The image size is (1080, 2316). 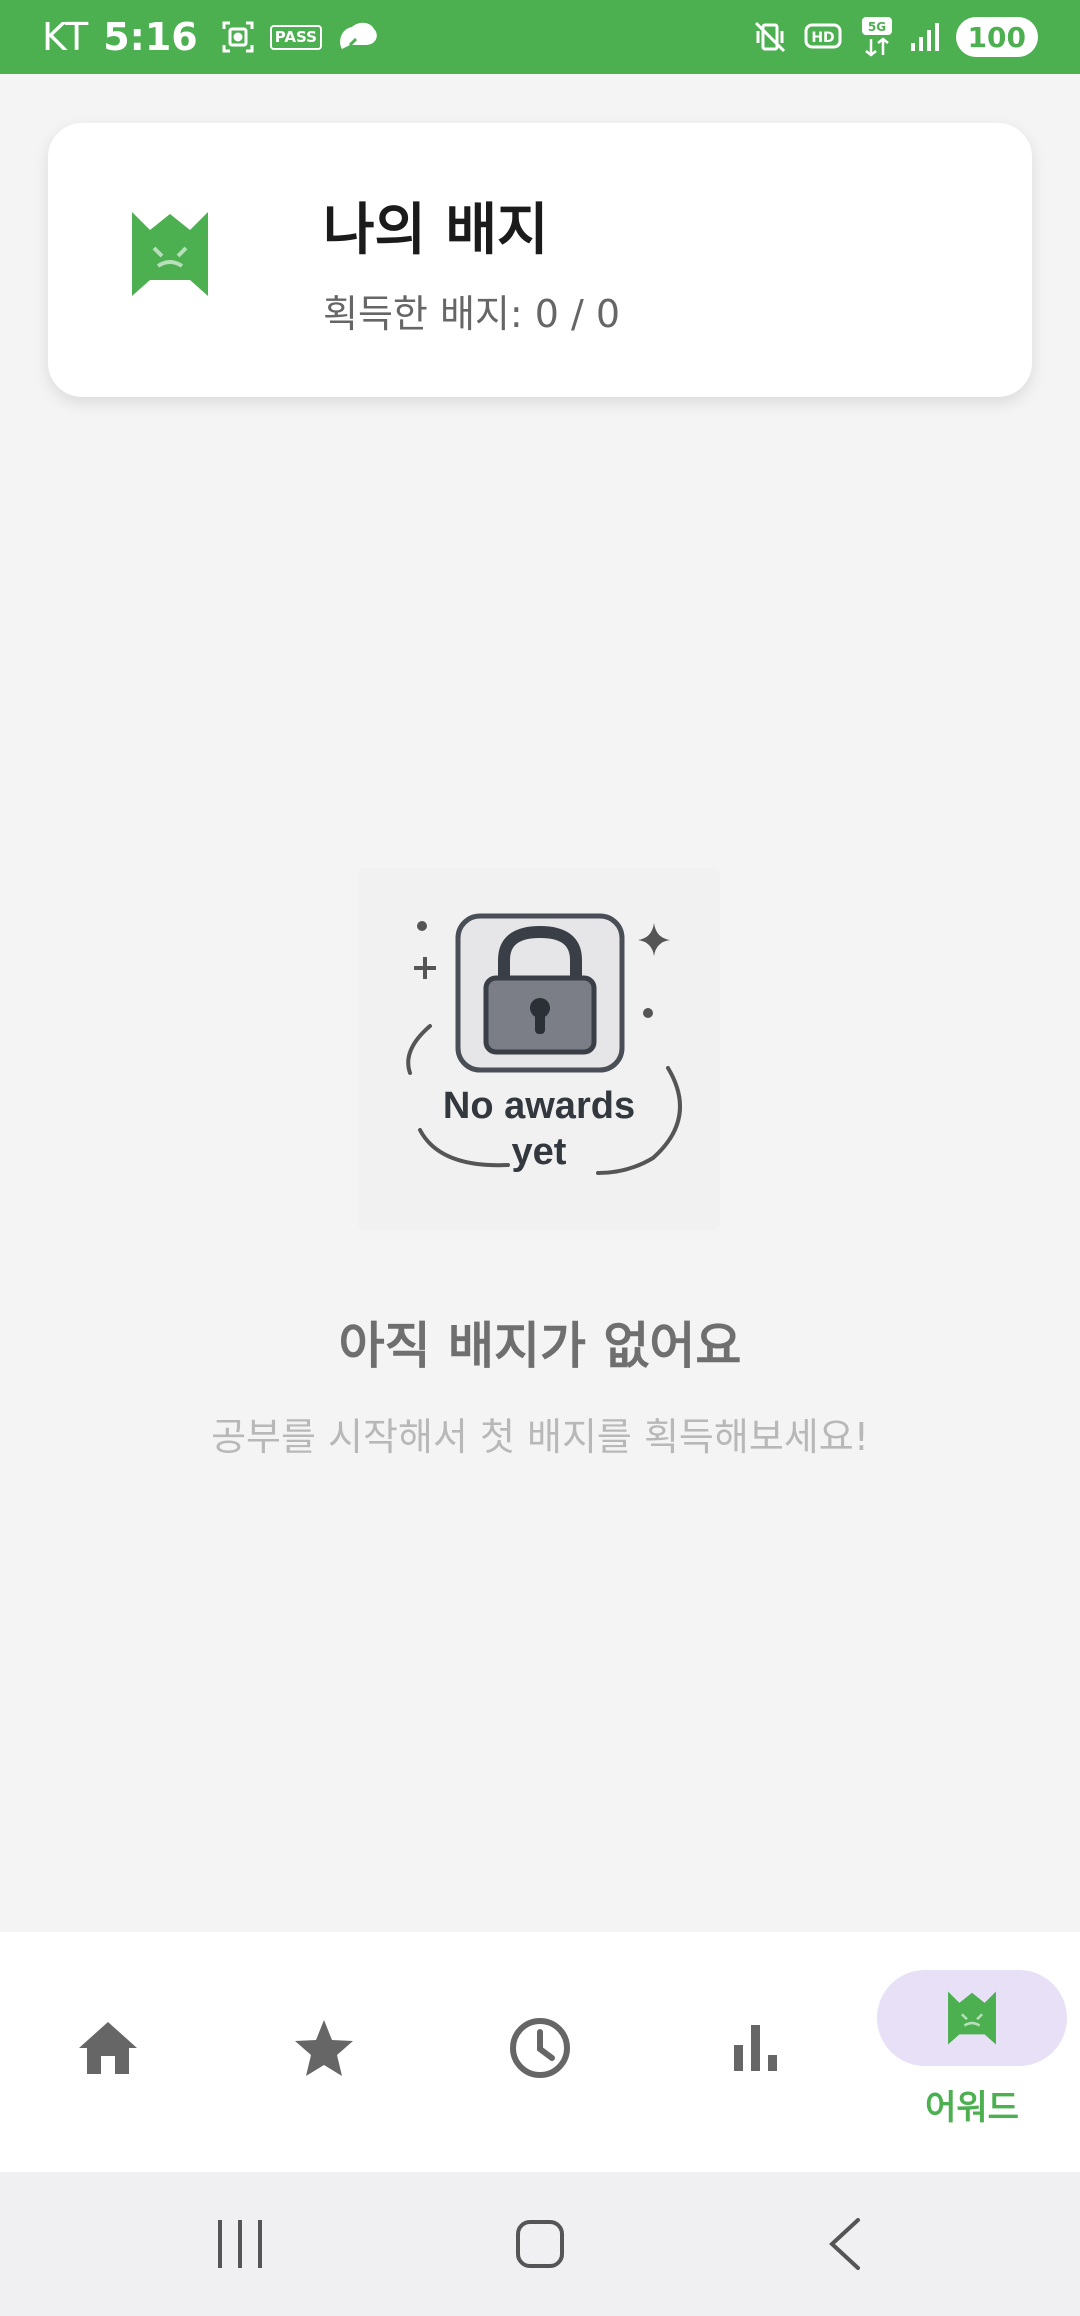 I want to click on illustration-text-line2: yet, so click(x=539, y=1152).